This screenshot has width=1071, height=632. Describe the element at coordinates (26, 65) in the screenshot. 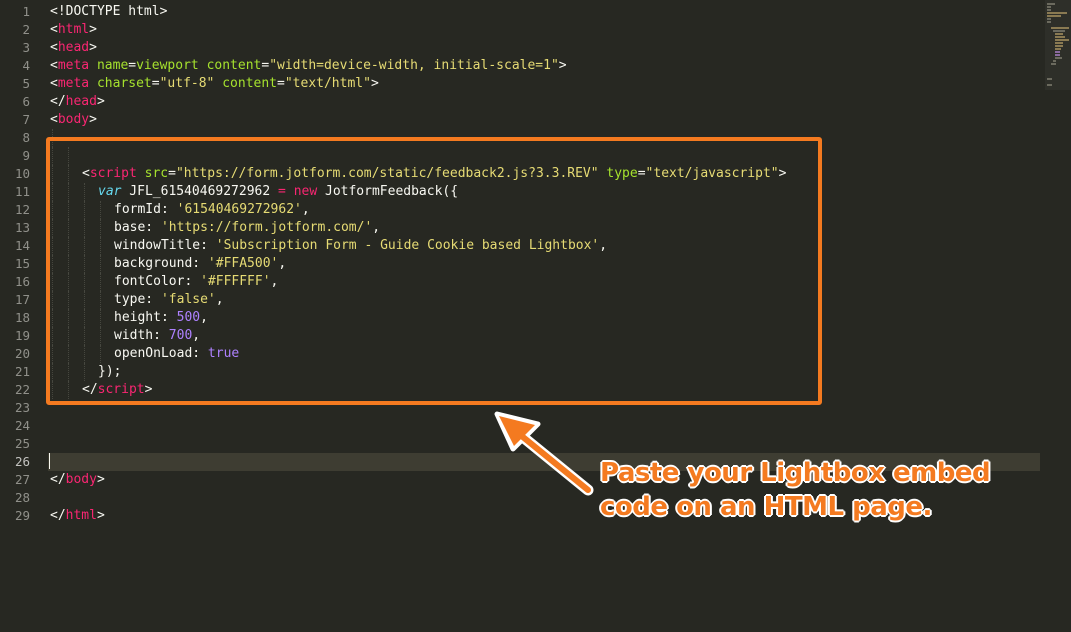

I see `line-number: 4` at that location.